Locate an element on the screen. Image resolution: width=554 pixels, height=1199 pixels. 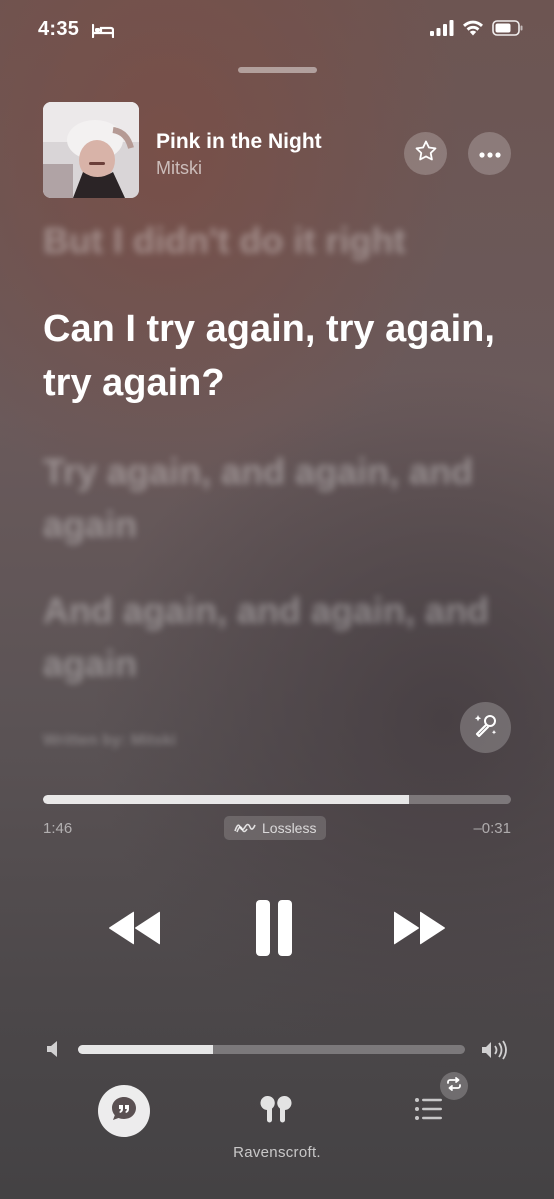
lyrics-button is located at coordinates (124, 1111).